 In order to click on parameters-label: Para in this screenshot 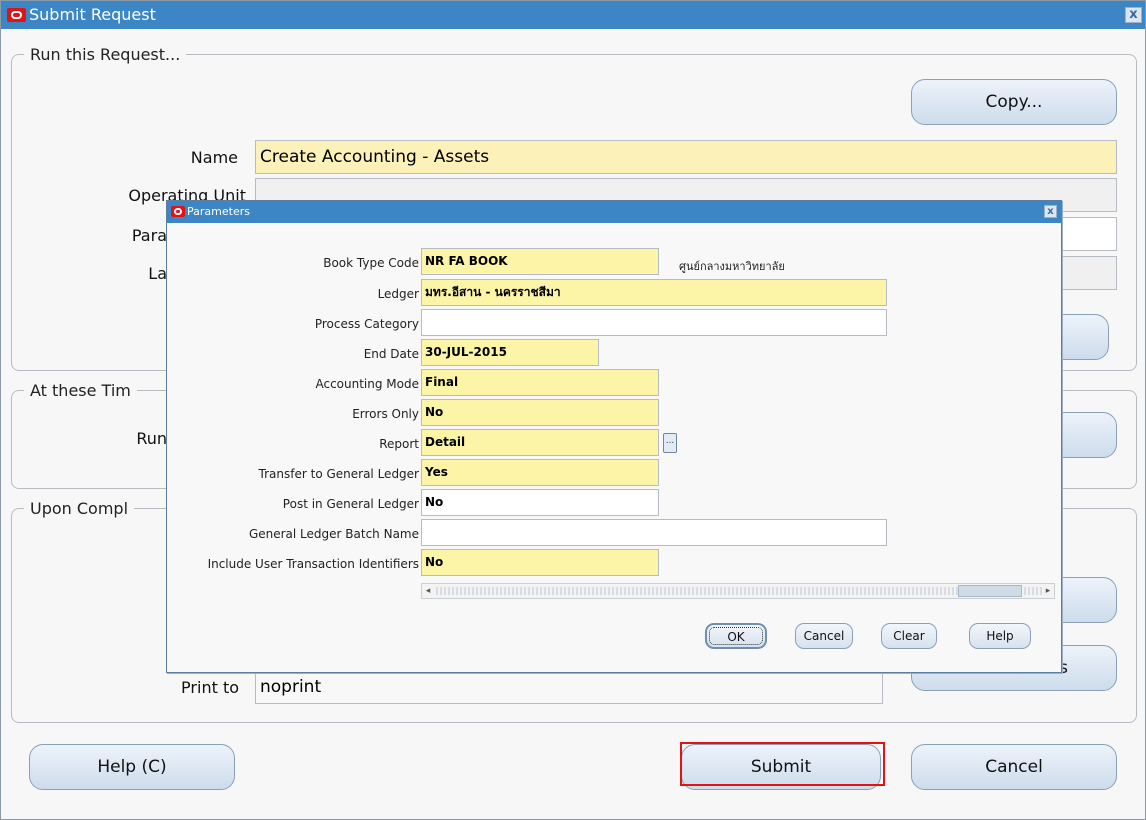, I will do `click(149, 235)`.